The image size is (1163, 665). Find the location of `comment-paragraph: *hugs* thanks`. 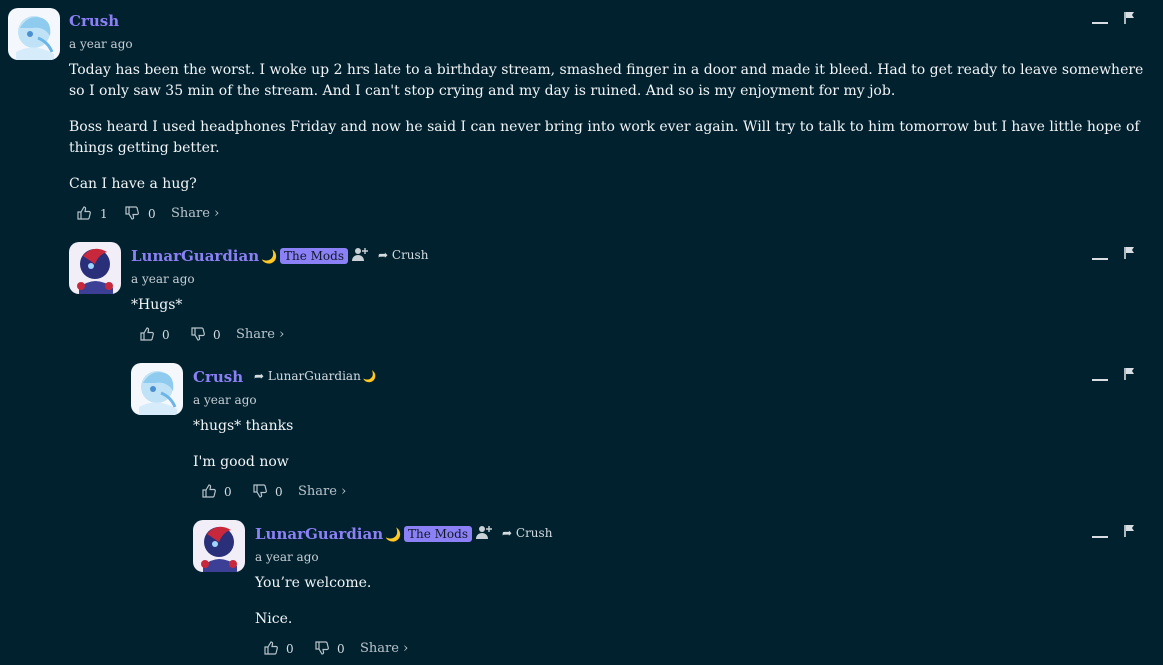

comment-paragraph: *hugs* thanks is located at coordinates (243, 426).